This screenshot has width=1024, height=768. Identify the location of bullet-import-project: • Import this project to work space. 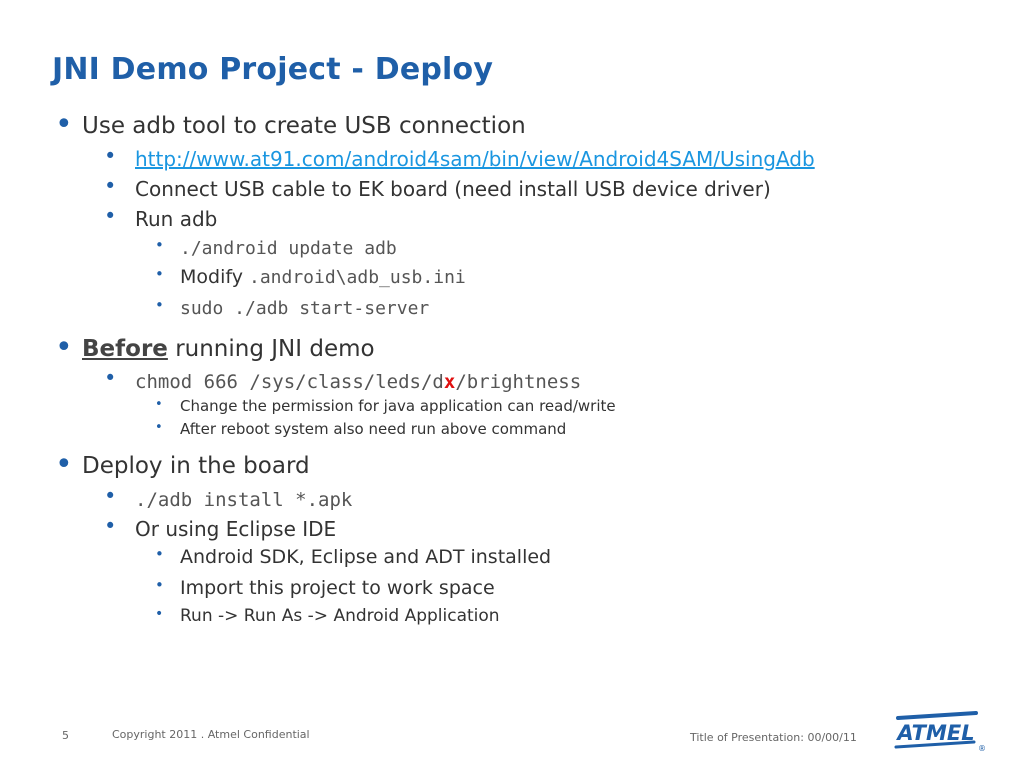
(325, 587).